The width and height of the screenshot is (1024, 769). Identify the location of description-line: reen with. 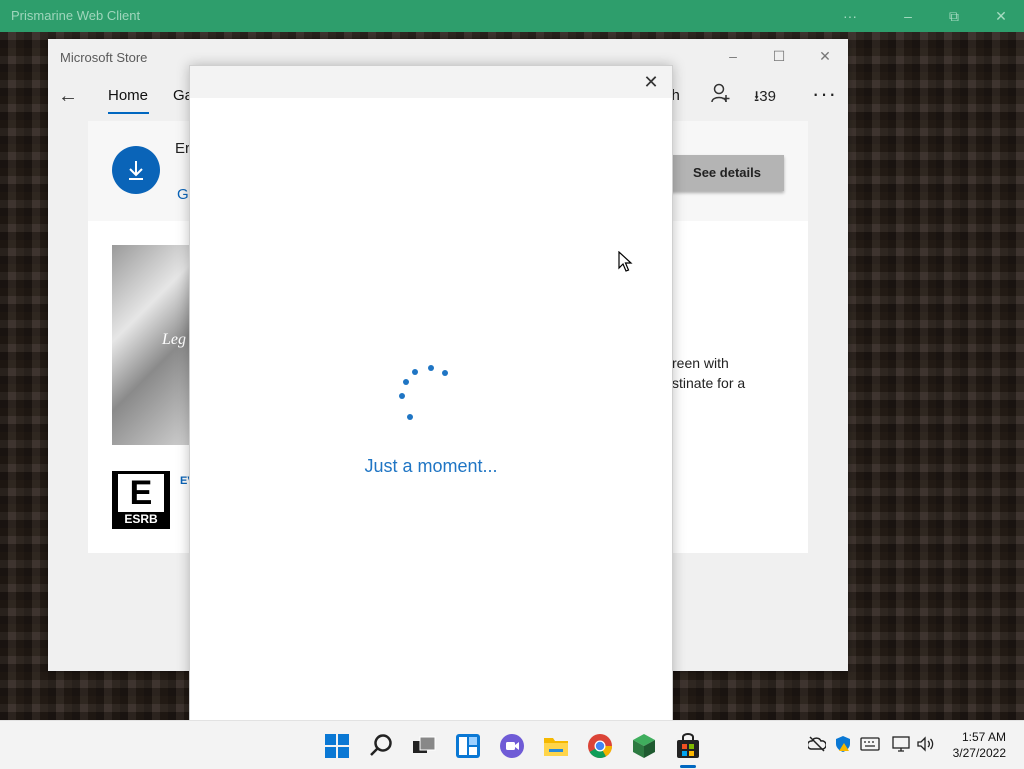
(700, 363).